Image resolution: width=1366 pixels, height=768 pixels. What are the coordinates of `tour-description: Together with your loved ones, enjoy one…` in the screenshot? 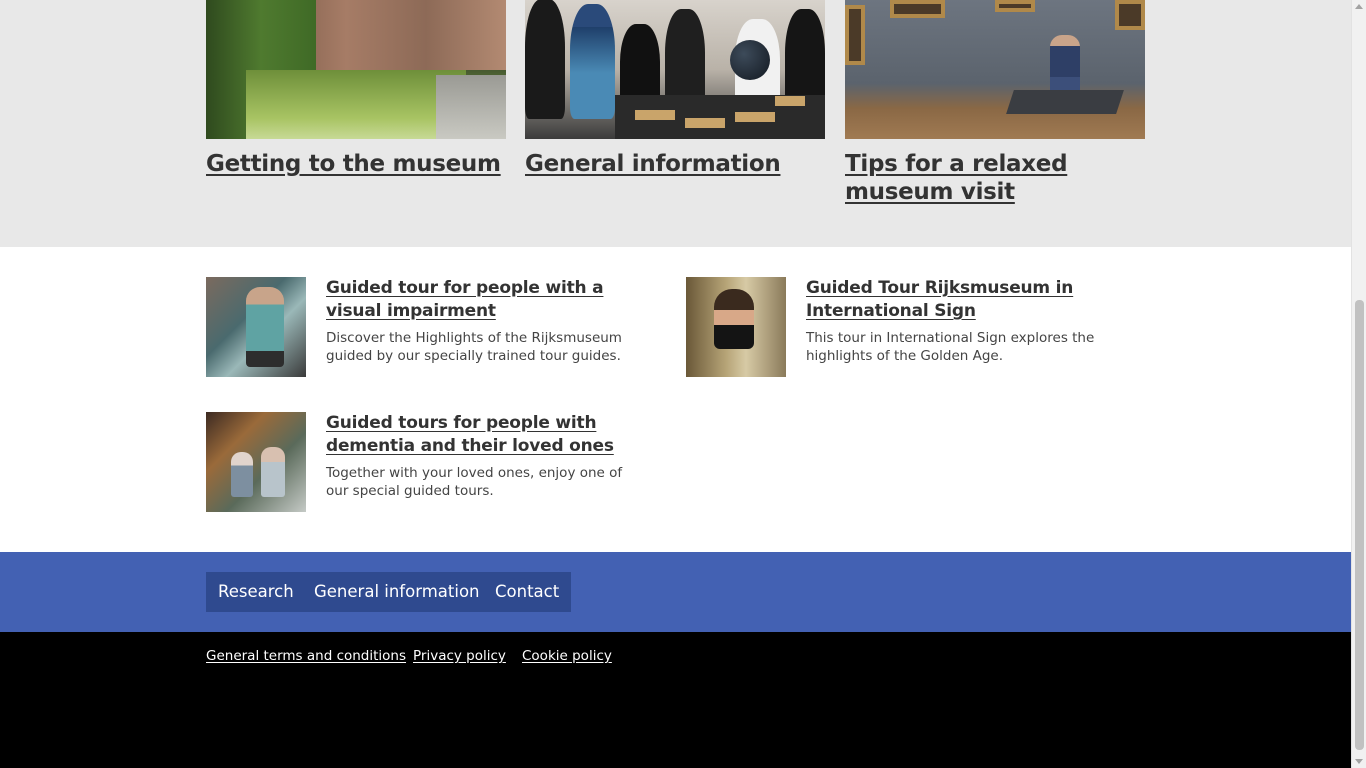 It's located at (474, 482).